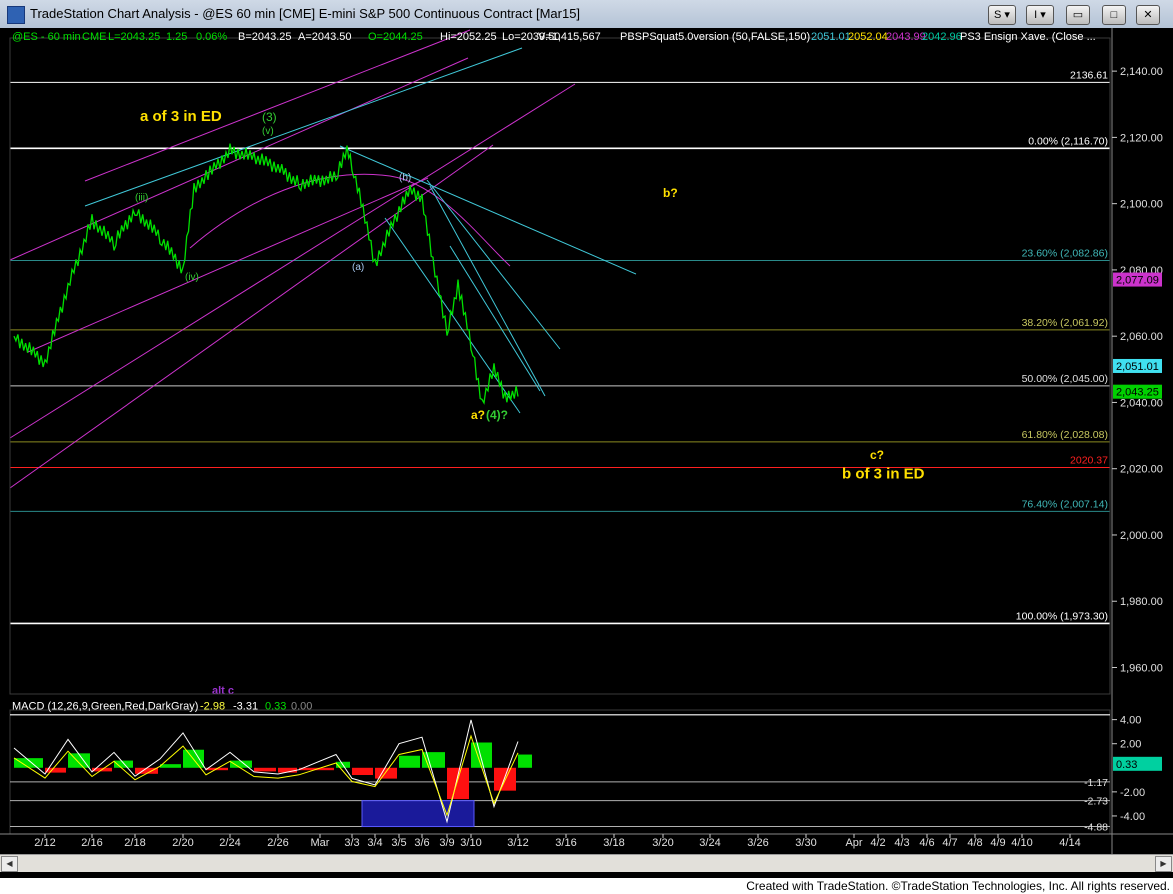 The height and width of the screenshot is (894, 1173). What do you see at coordinates (374, 843) in the screenshot?
I see `date-tick-label: 3/4` at bounding box center [374, 843].